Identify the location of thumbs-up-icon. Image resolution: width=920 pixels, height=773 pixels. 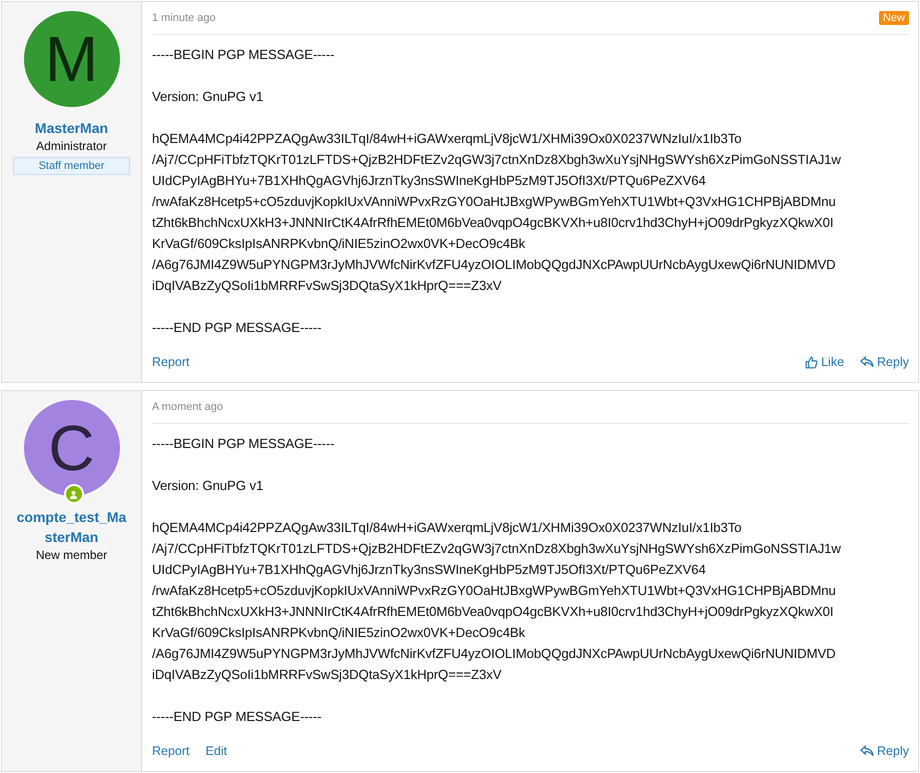
(811, 362).